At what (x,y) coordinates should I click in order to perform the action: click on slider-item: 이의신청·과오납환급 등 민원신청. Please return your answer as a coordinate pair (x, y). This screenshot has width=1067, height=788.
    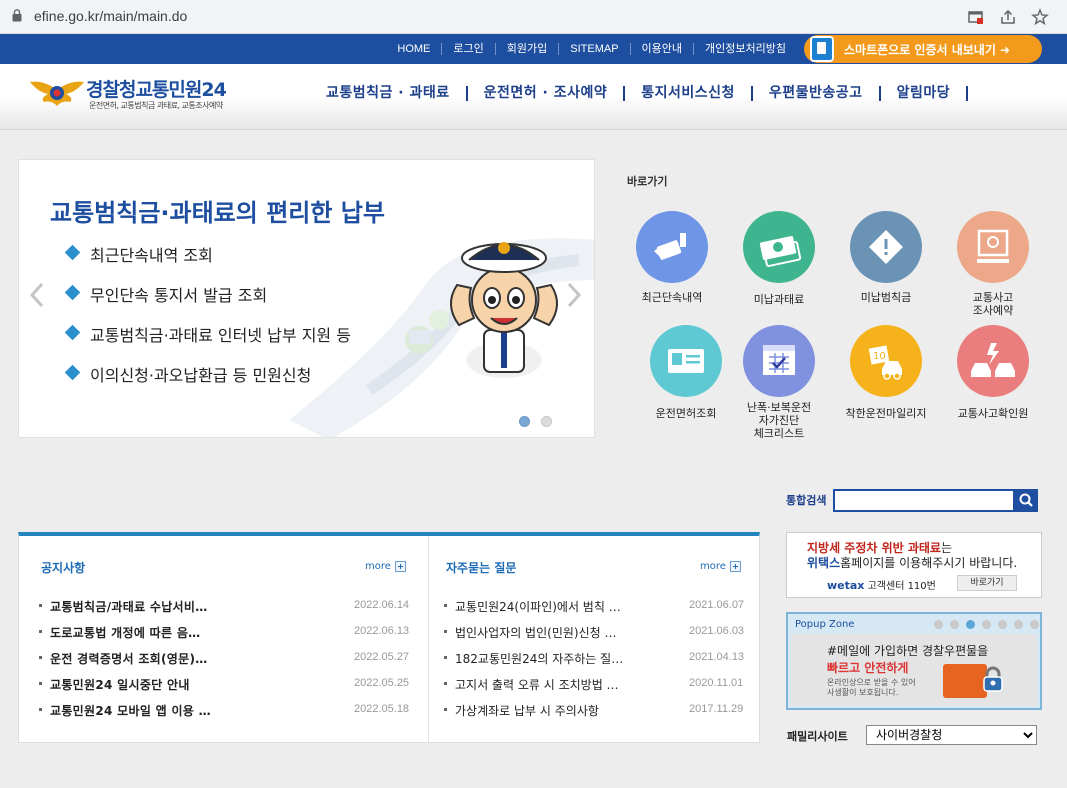
    Looking at the image, I should click on (207, 382).